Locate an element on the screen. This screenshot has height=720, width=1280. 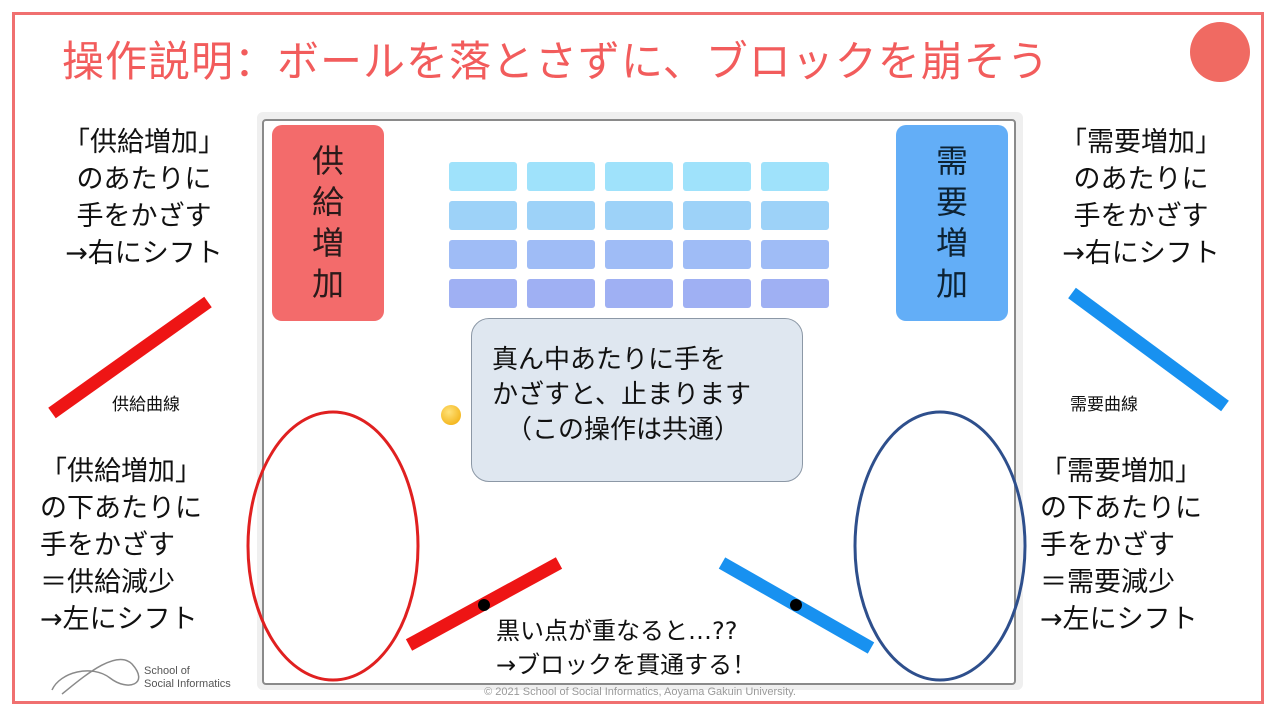
paddle-hint: 黒い点が重なると…?? →ブロックを貫通する！ is located at coordinates (626, 648).